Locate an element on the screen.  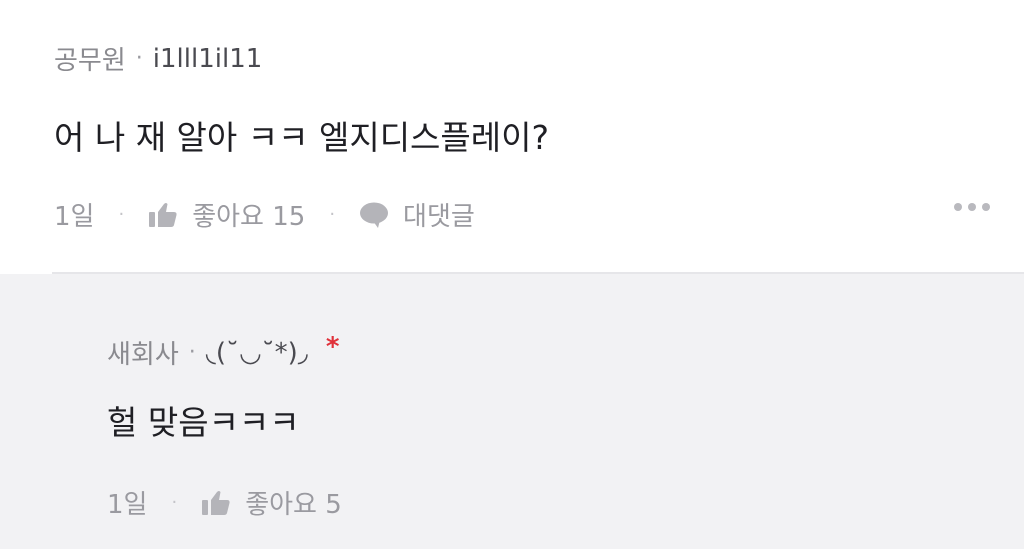
reply-text: 헐 맞음ㅋㅋㅋ is located at coordinates (203, 422).